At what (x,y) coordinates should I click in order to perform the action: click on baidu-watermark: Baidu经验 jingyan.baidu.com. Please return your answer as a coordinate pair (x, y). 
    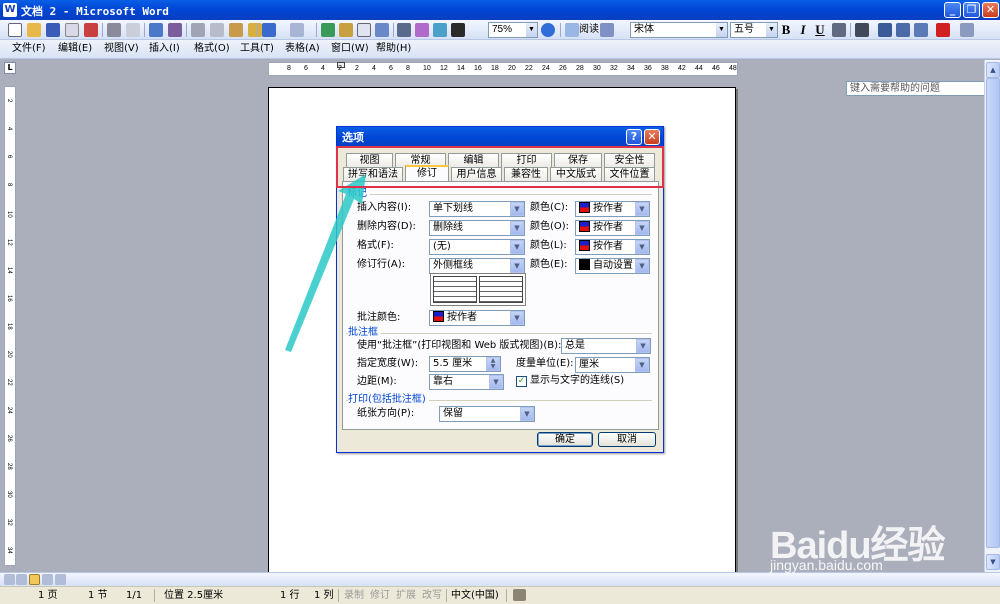
    Looking at the image, I should click on (875, 540).